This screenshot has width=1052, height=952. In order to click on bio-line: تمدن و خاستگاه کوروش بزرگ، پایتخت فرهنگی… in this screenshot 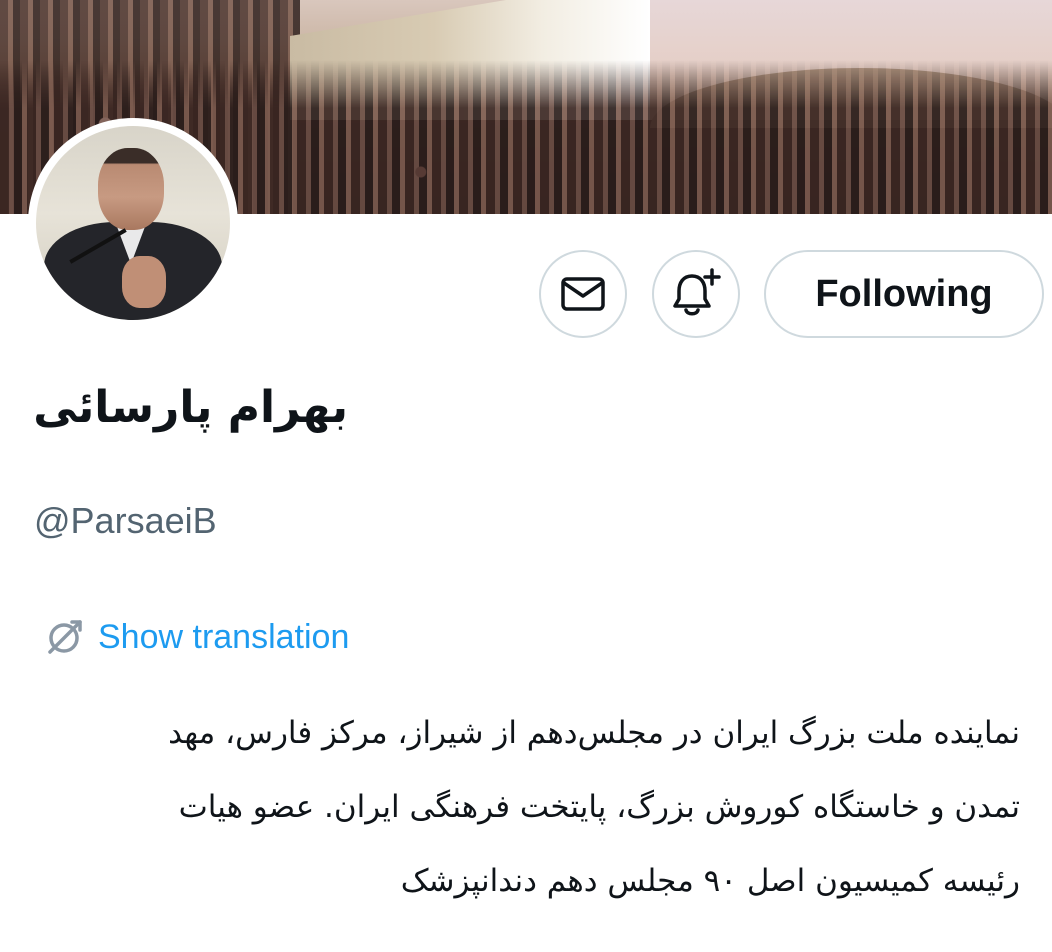, I will do `click(599, 807)`.